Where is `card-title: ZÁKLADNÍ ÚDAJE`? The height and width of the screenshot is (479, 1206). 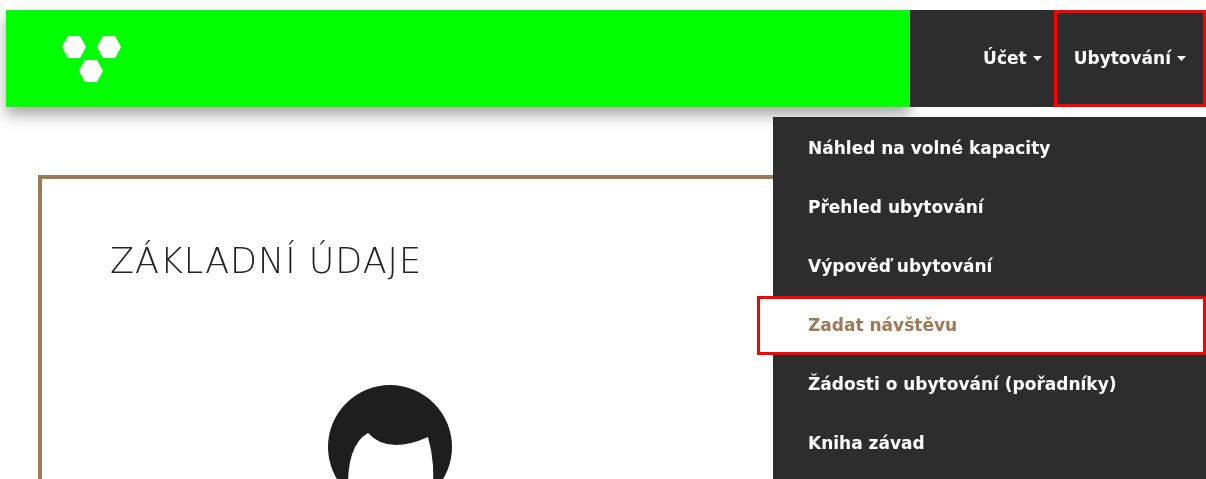
card-title: ZÁKLADNÍ ÚDAJE is located at coordinates (266, 261).